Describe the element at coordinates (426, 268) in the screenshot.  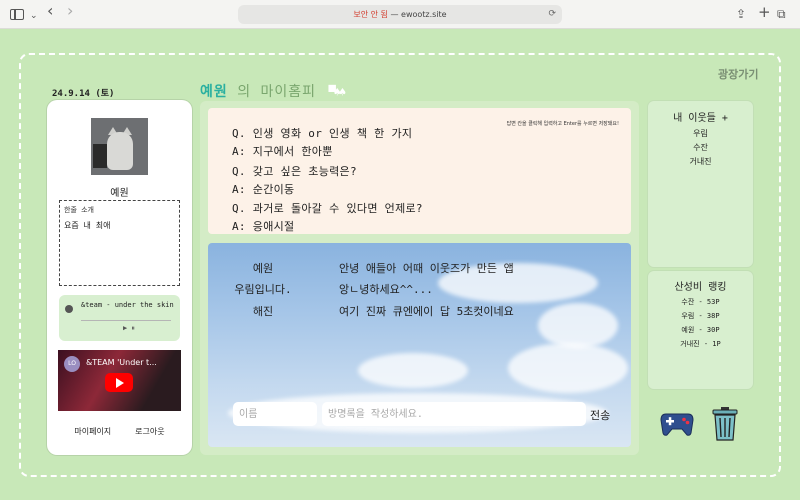
I see `entry-message: 안녕 애들아 어때 이웃즈가 만든 앱` at that location.